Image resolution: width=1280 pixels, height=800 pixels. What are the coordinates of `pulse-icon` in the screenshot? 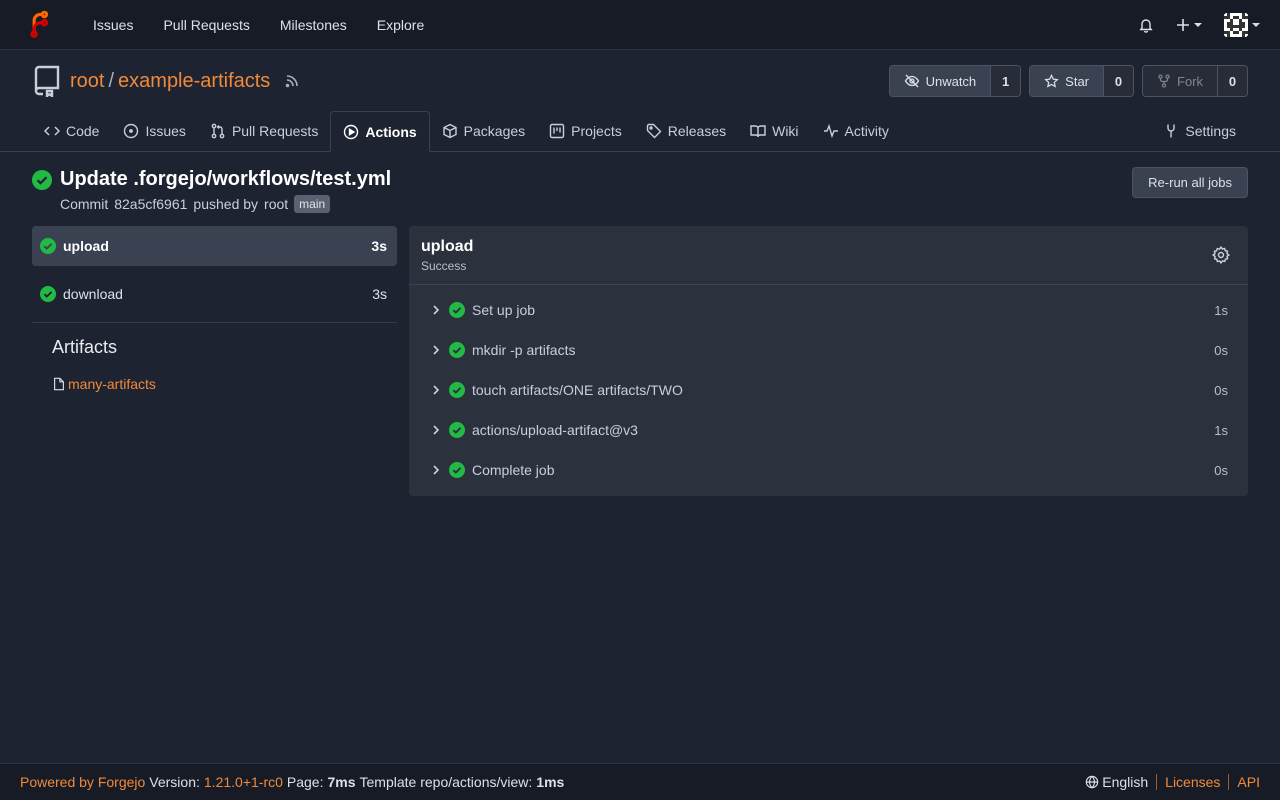 It's located at (830, 131).